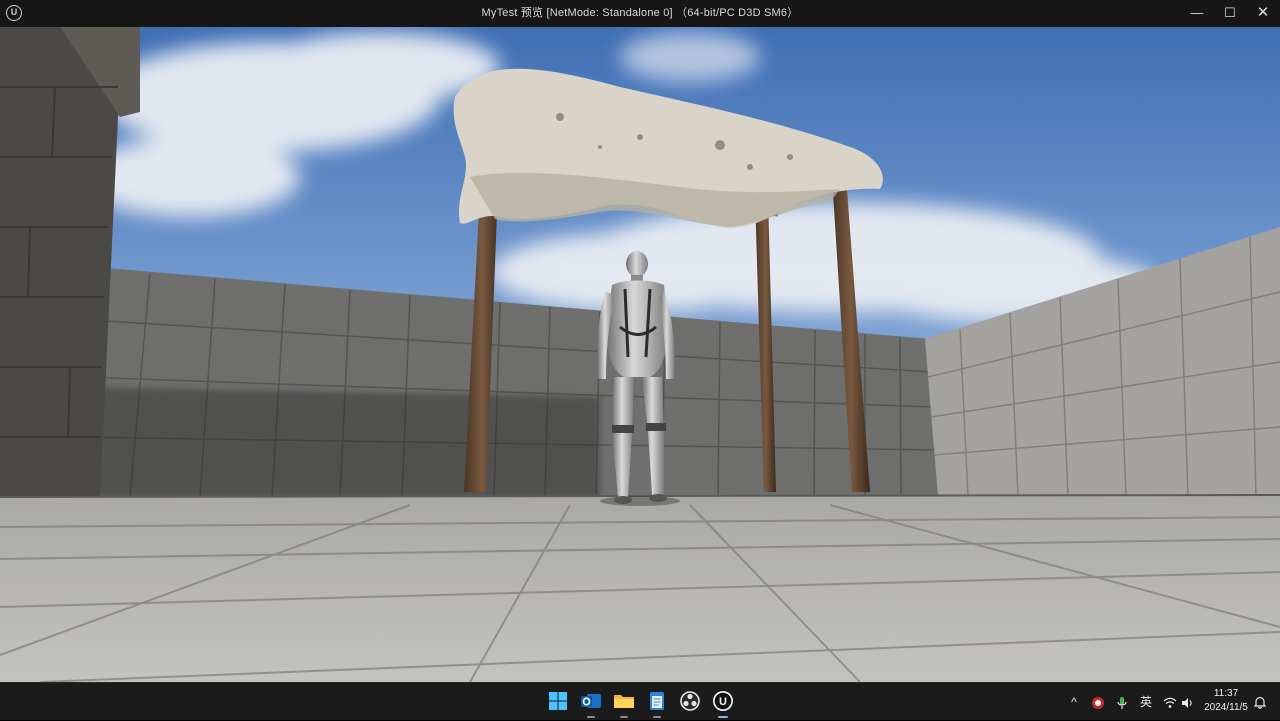 This screenshot has height=721, width=1280. Describe the element at coordinates (1188, 702) in the screenshot. I see `volume-icon` at that location.